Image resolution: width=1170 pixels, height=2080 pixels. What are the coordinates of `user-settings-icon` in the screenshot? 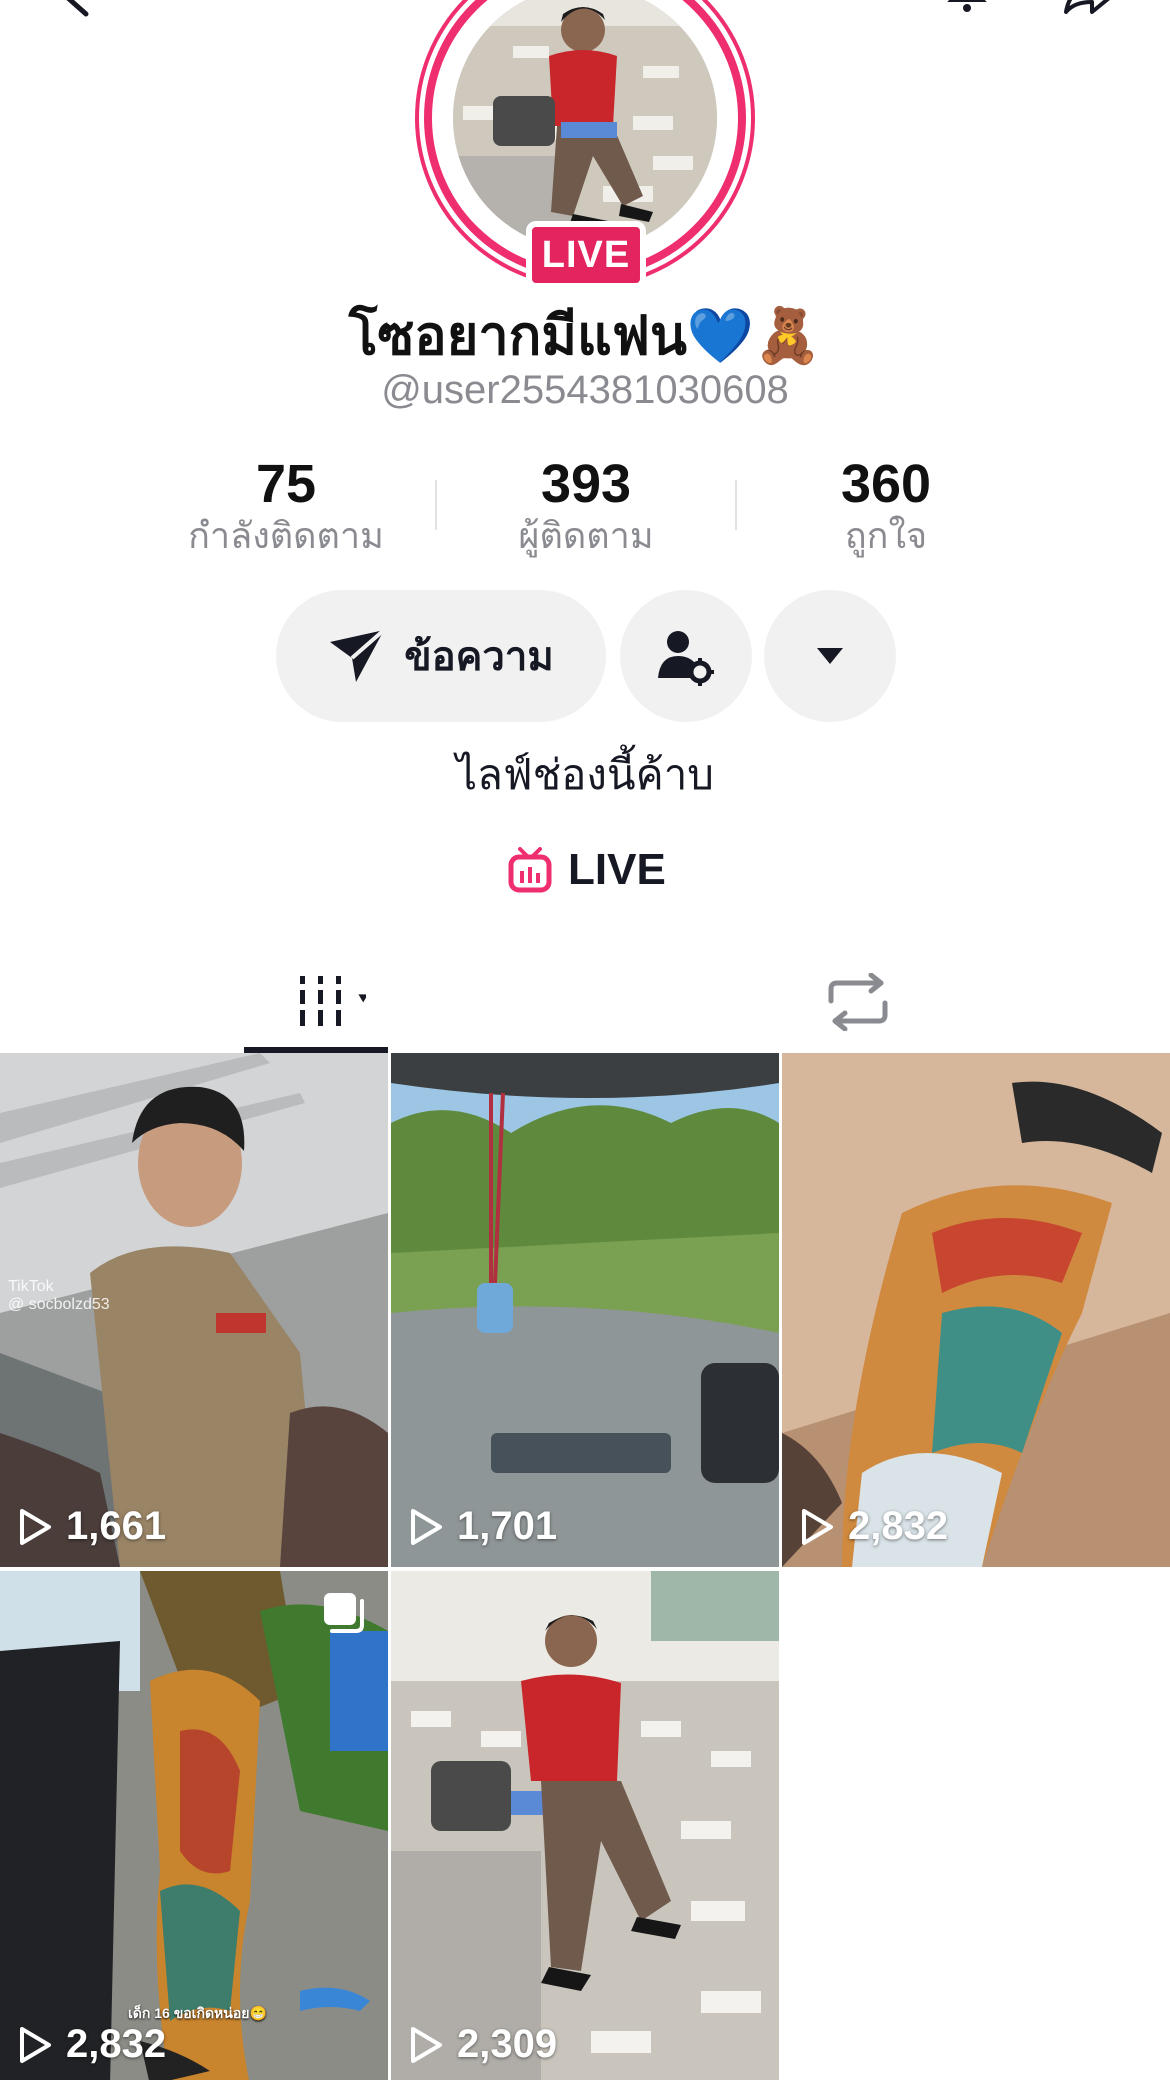 It's located at (686, 658).